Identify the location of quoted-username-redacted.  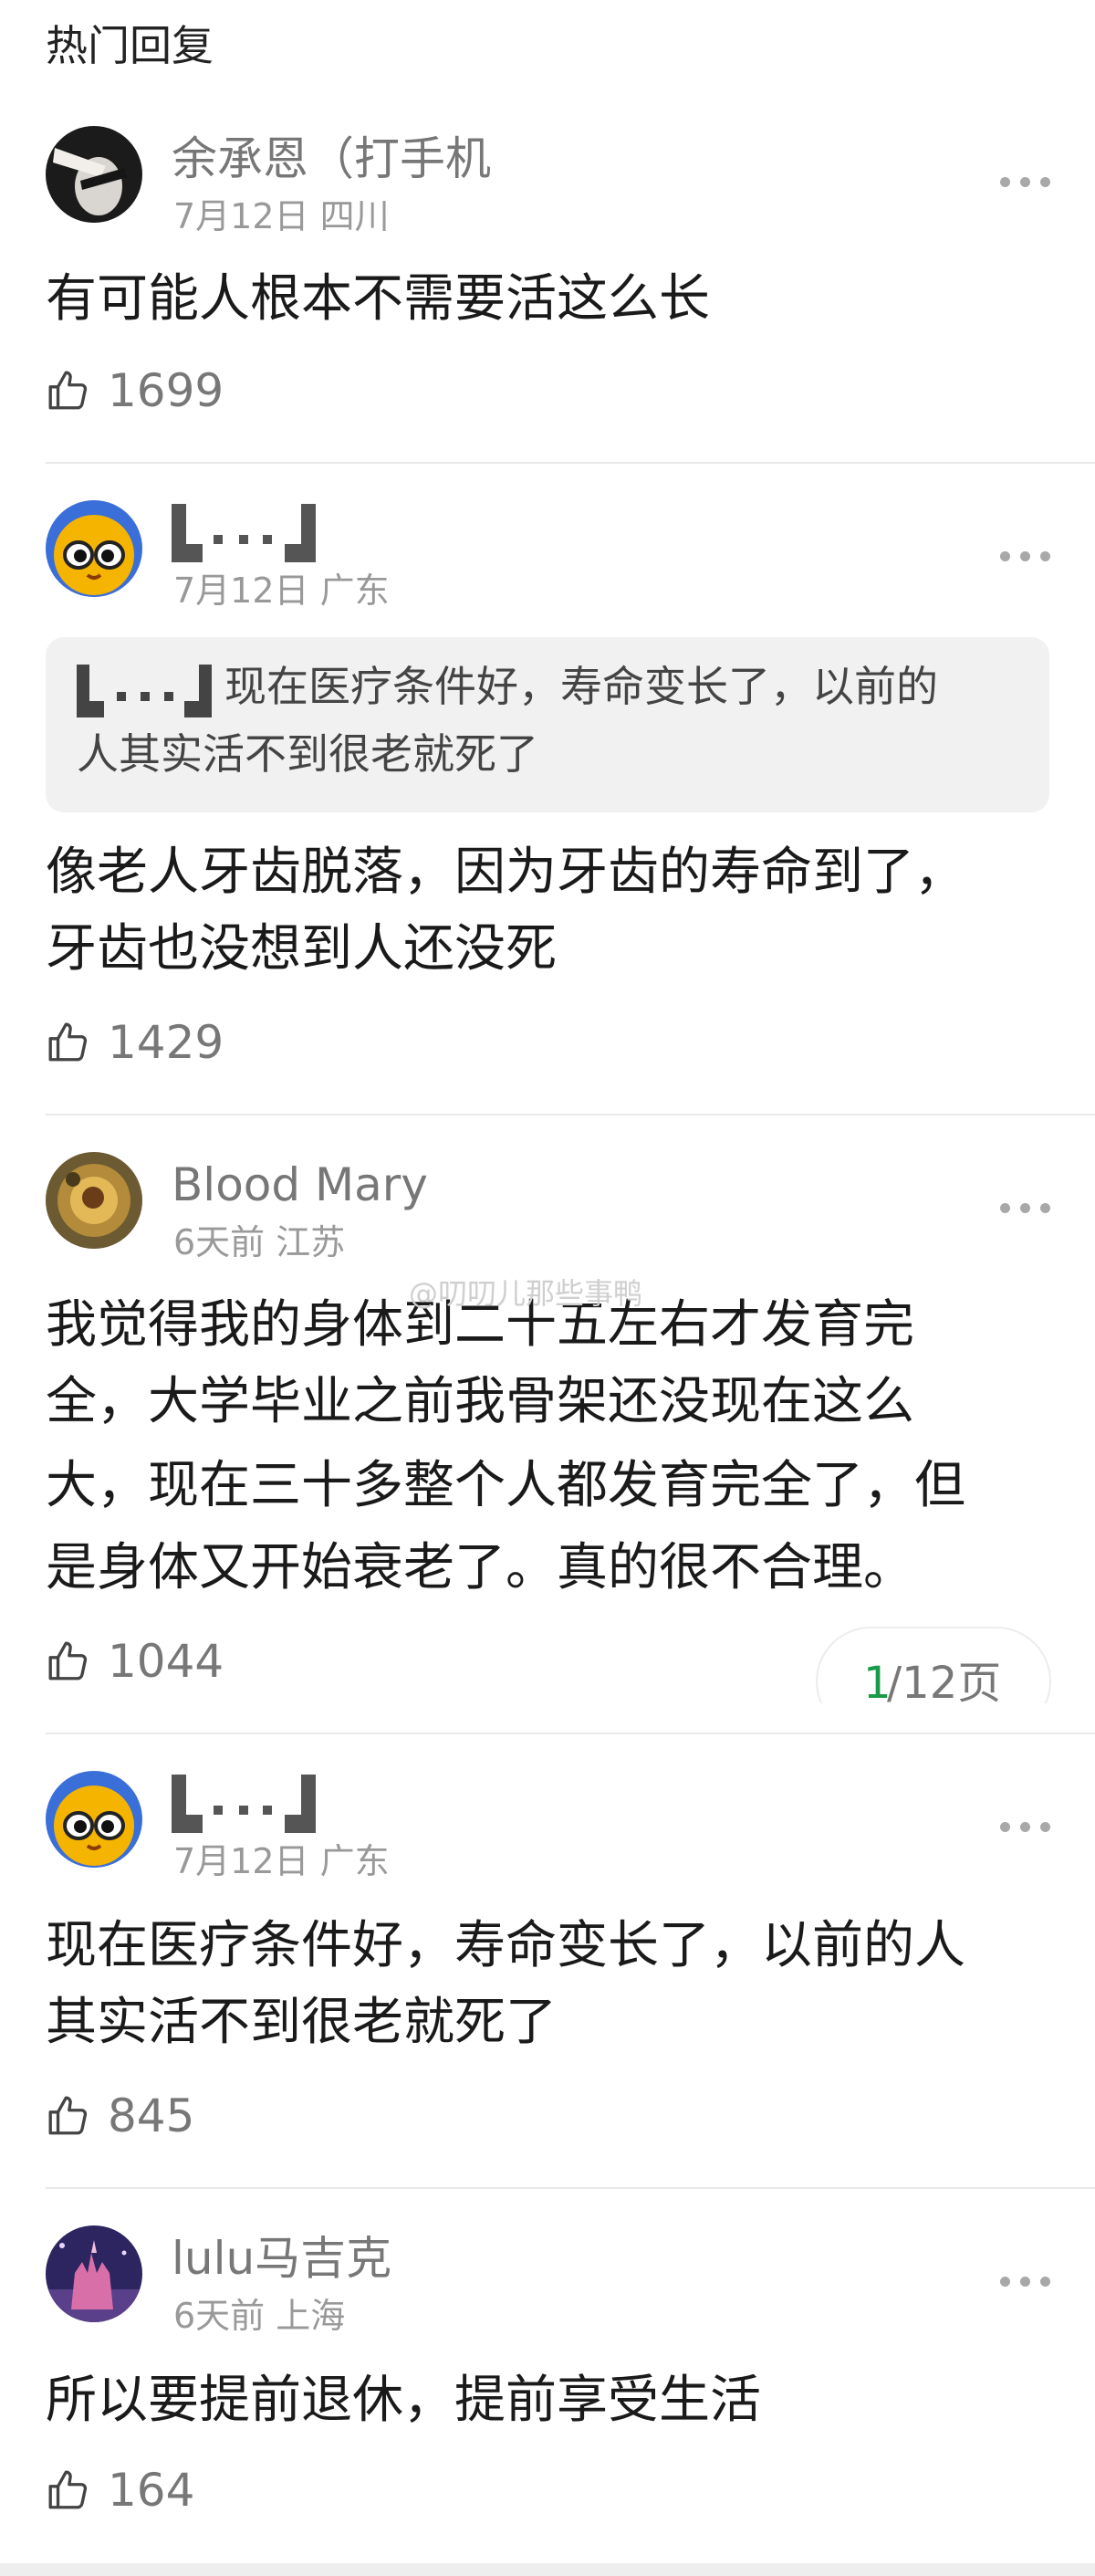
(144, 691).